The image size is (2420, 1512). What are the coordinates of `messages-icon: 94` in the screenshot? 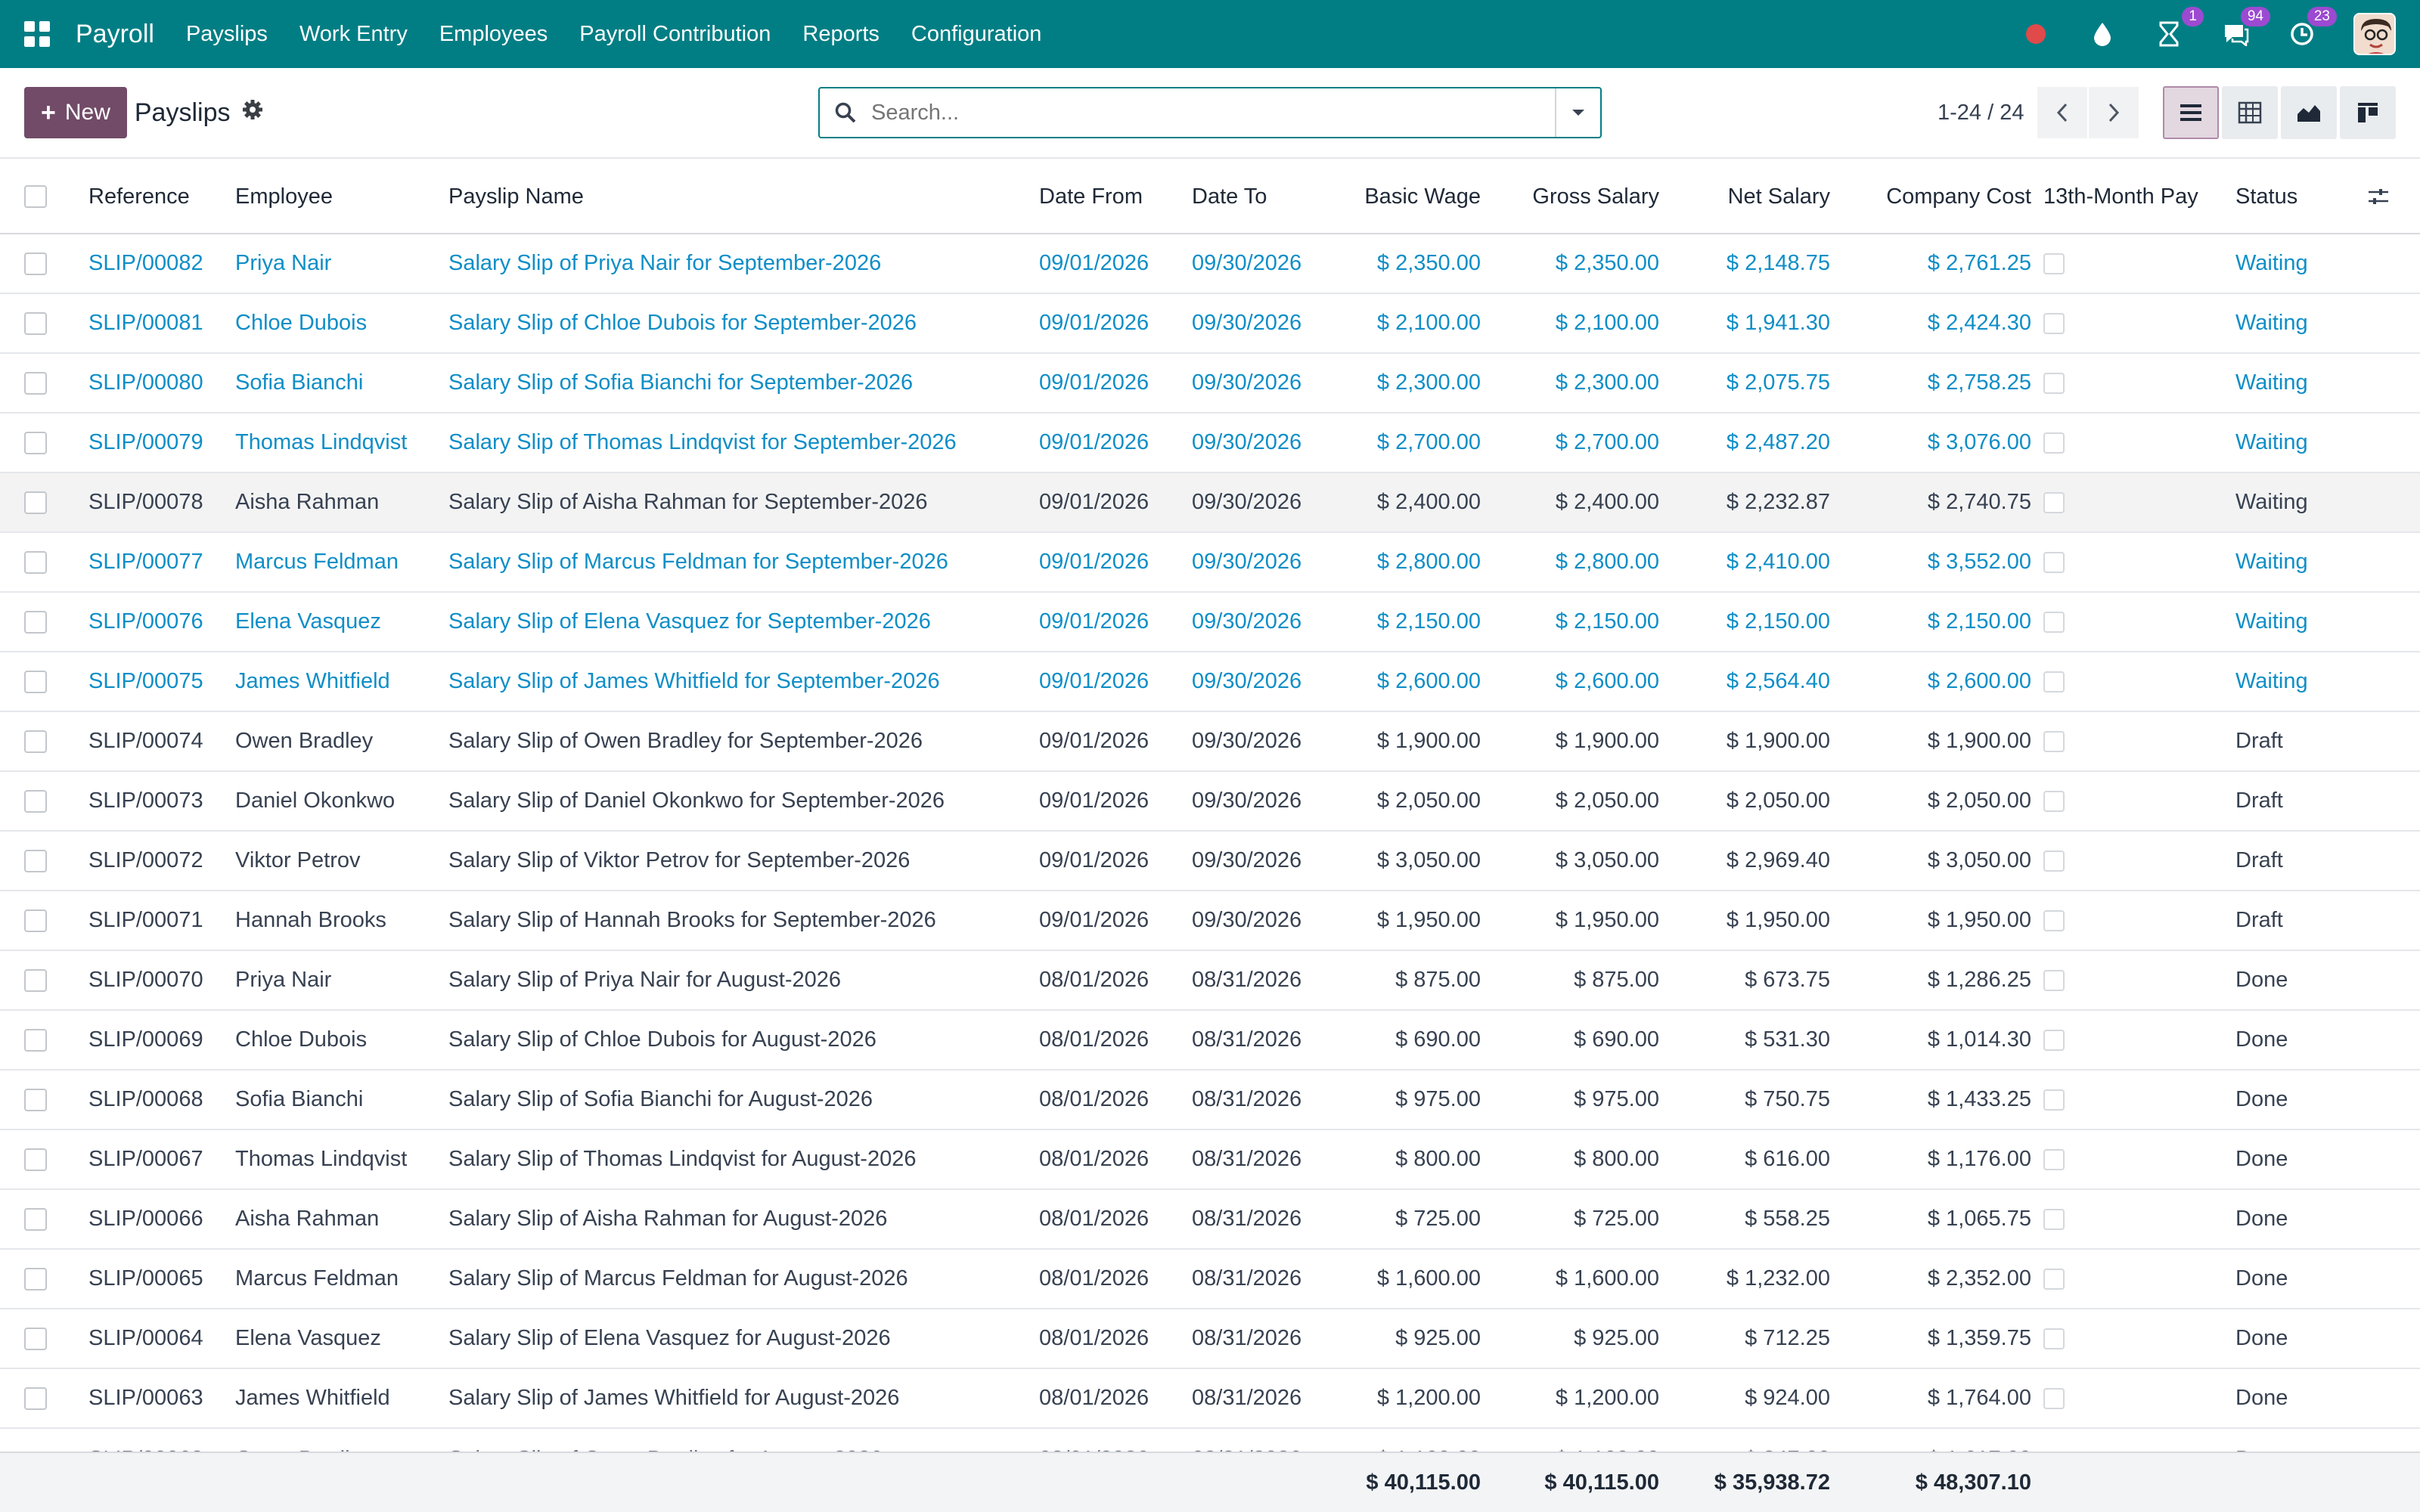 It's located at (2245, 28).